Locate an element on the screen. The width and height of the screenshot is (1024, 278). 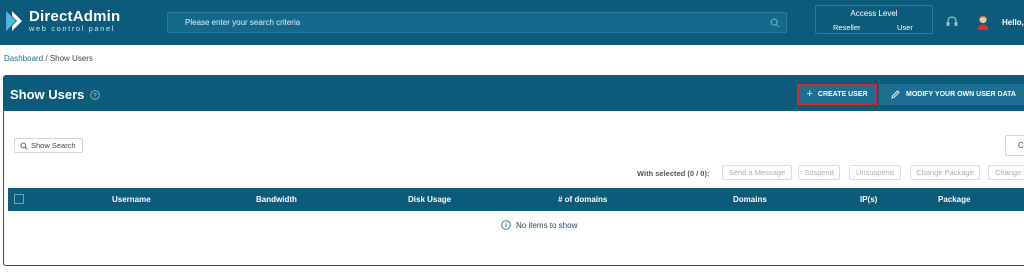
global-search-input: Please enter your search criteria is located at coordinates (477, 22).